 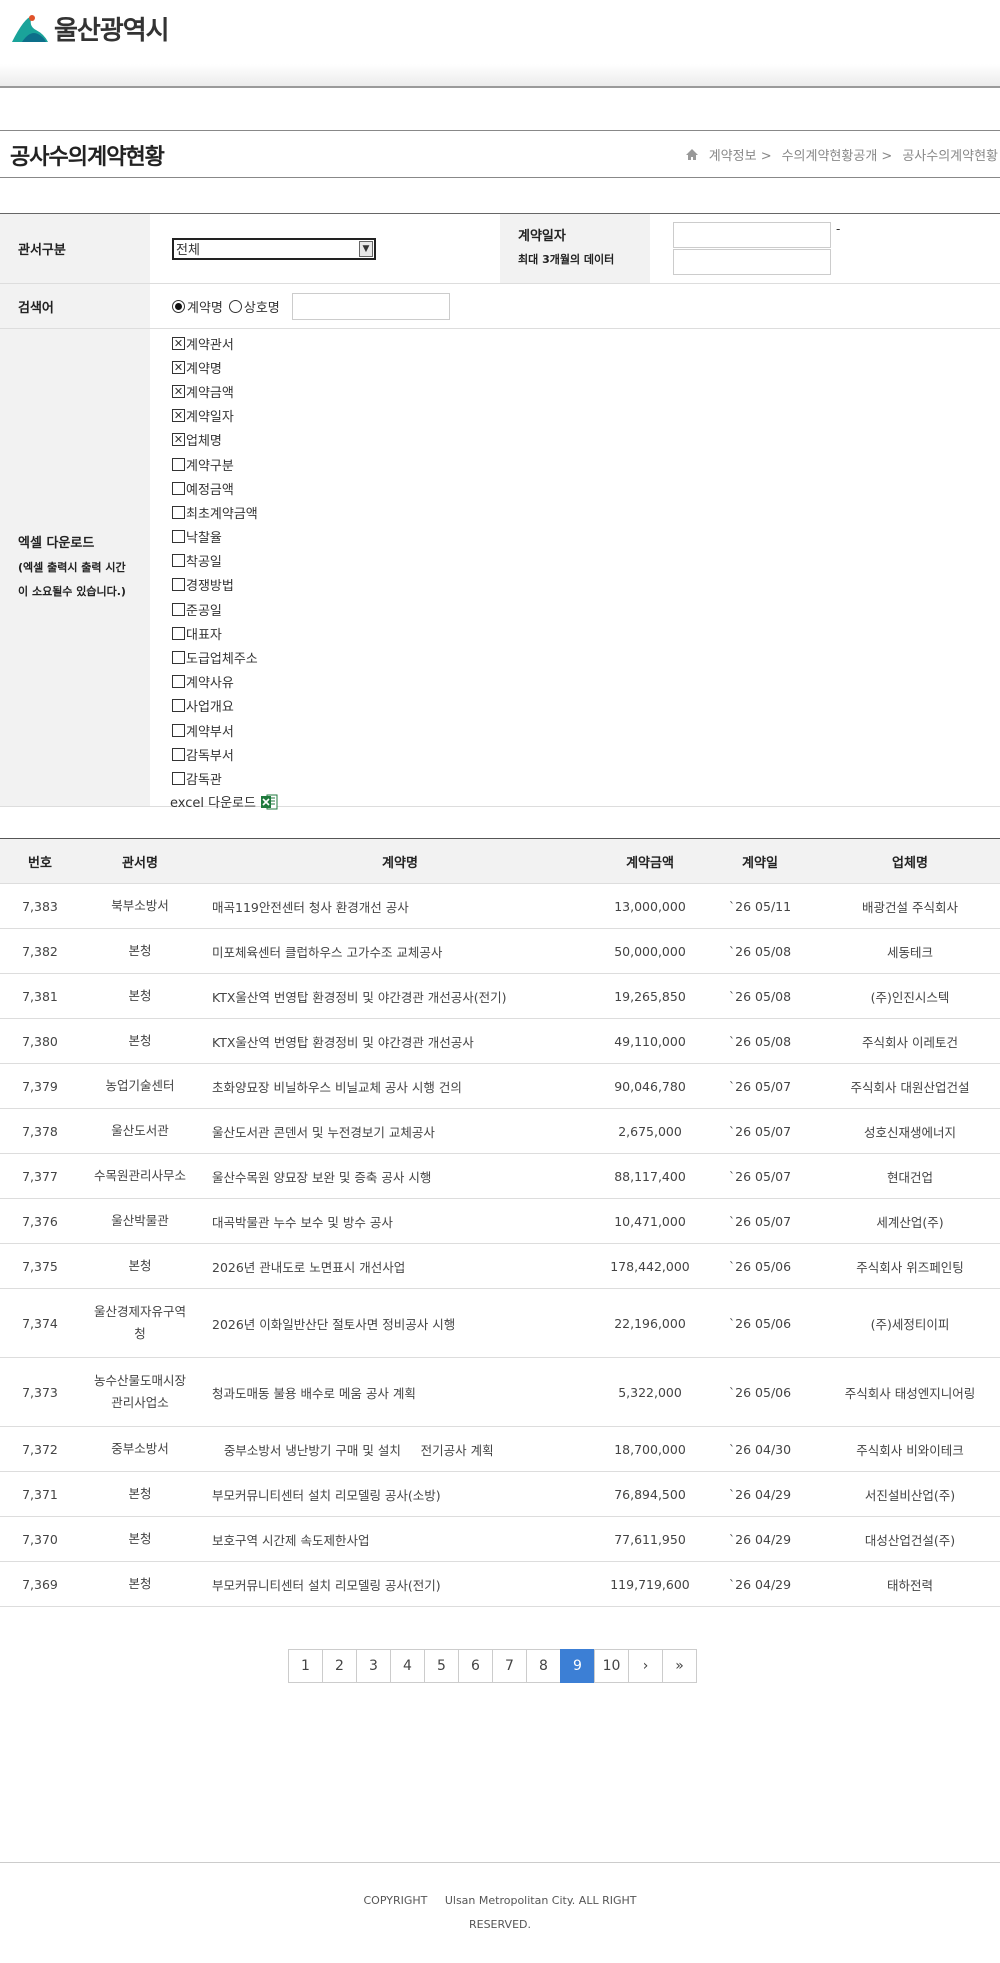 I want to click on excel-column-checkbox: ✕ 업체명, so click(x=224, y=440).